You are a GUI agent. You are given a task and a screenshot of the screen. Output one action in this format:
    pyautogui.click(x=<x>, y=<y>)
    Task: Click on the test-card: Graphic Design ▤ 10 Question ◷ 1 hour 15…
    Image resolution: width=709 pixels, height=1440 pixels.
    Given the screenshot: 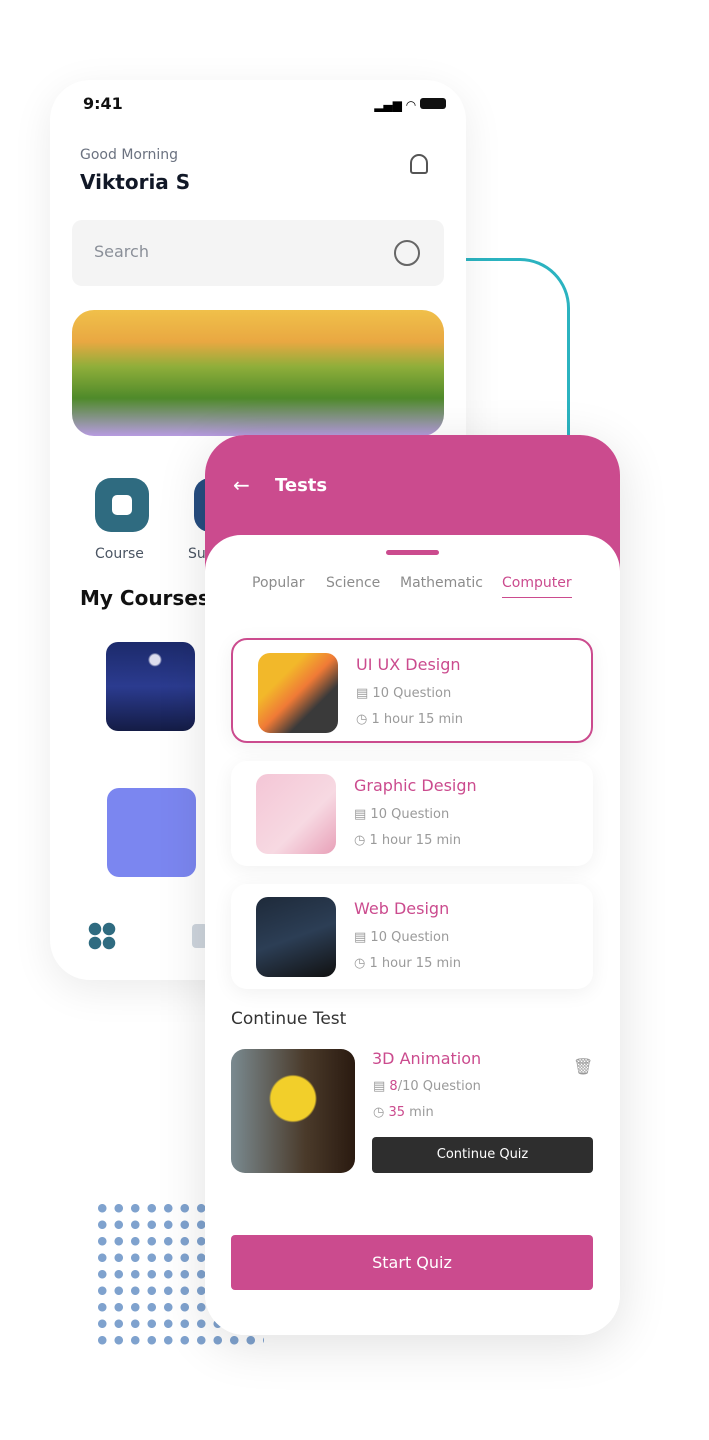 What is the action you would take?
    pyautogui.click(x=412, y=813)
    